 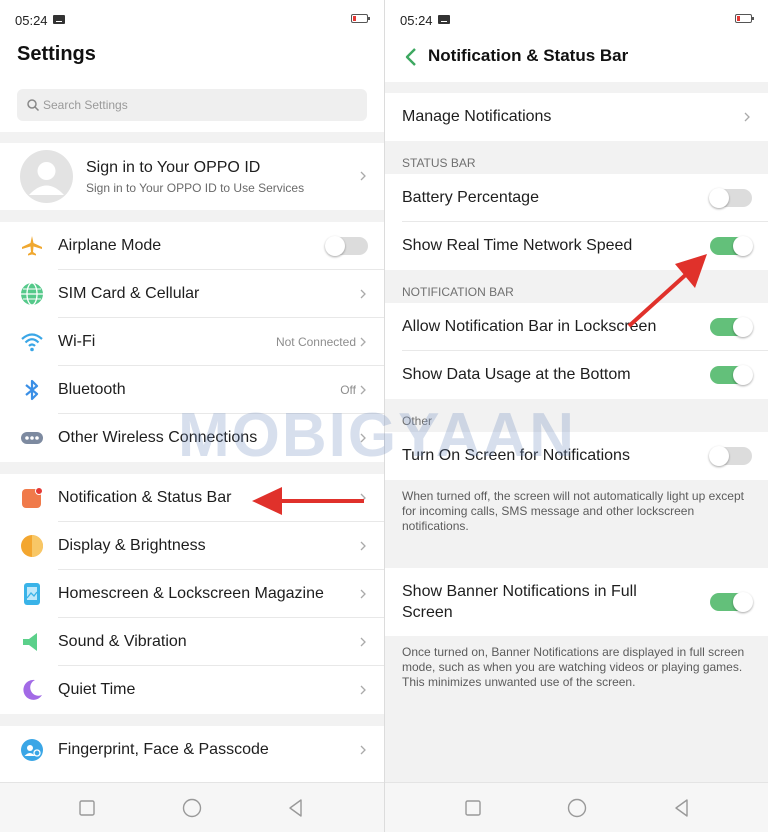 What do you see at coordinates (529, 326) in the screenshot?
I see `row-label: Allow Notification Bar in Lockscreen` at bounding box center [529, 326].